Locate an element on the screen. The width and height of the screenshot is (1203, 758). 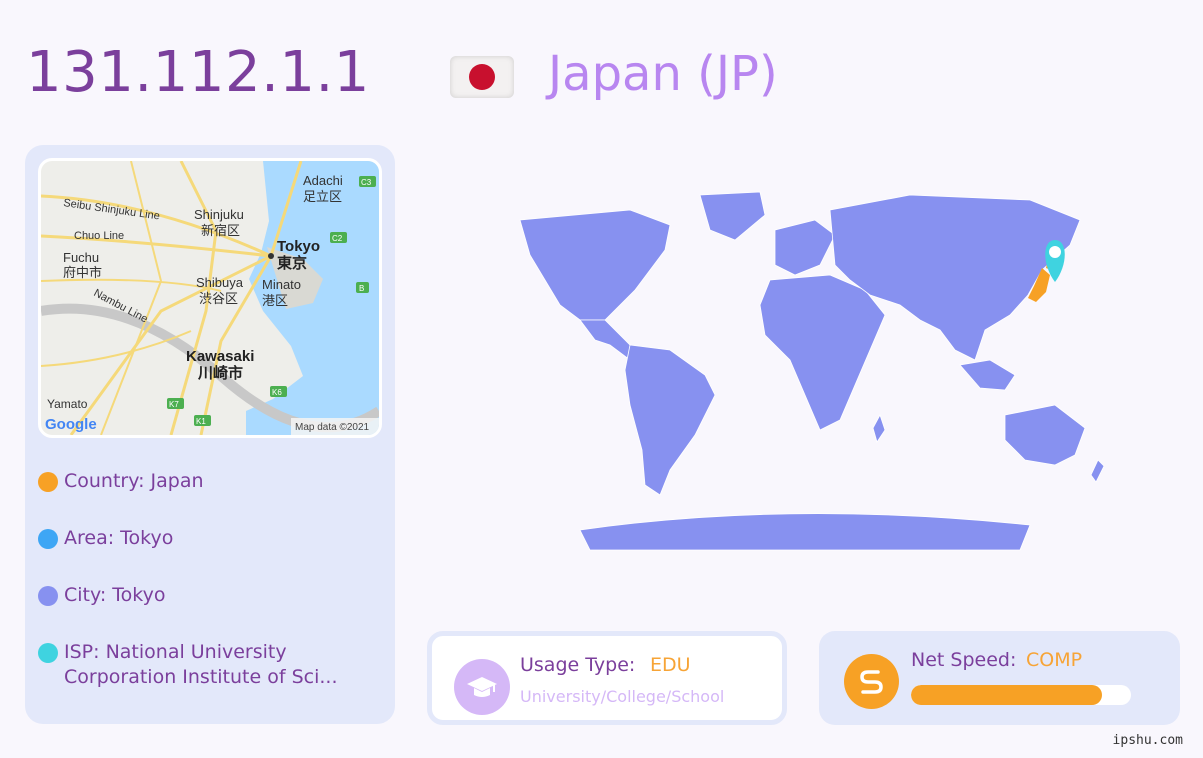
speed-s-icon is located at coordinates (871, 681).